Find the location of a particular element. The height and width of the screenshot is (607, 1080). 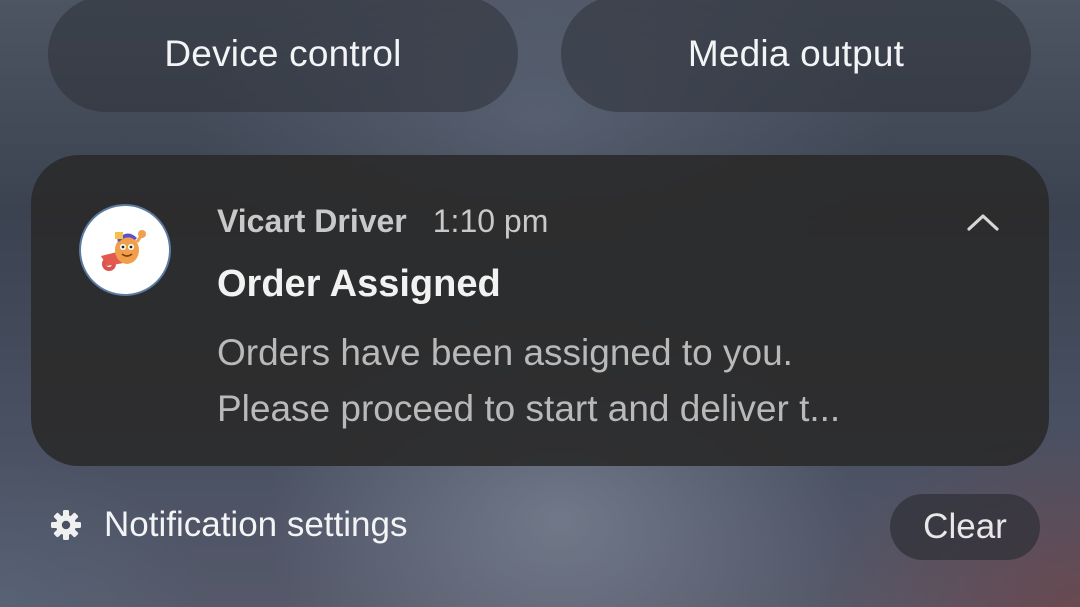

clear-label: Clear is located at coordinates (965, 526).